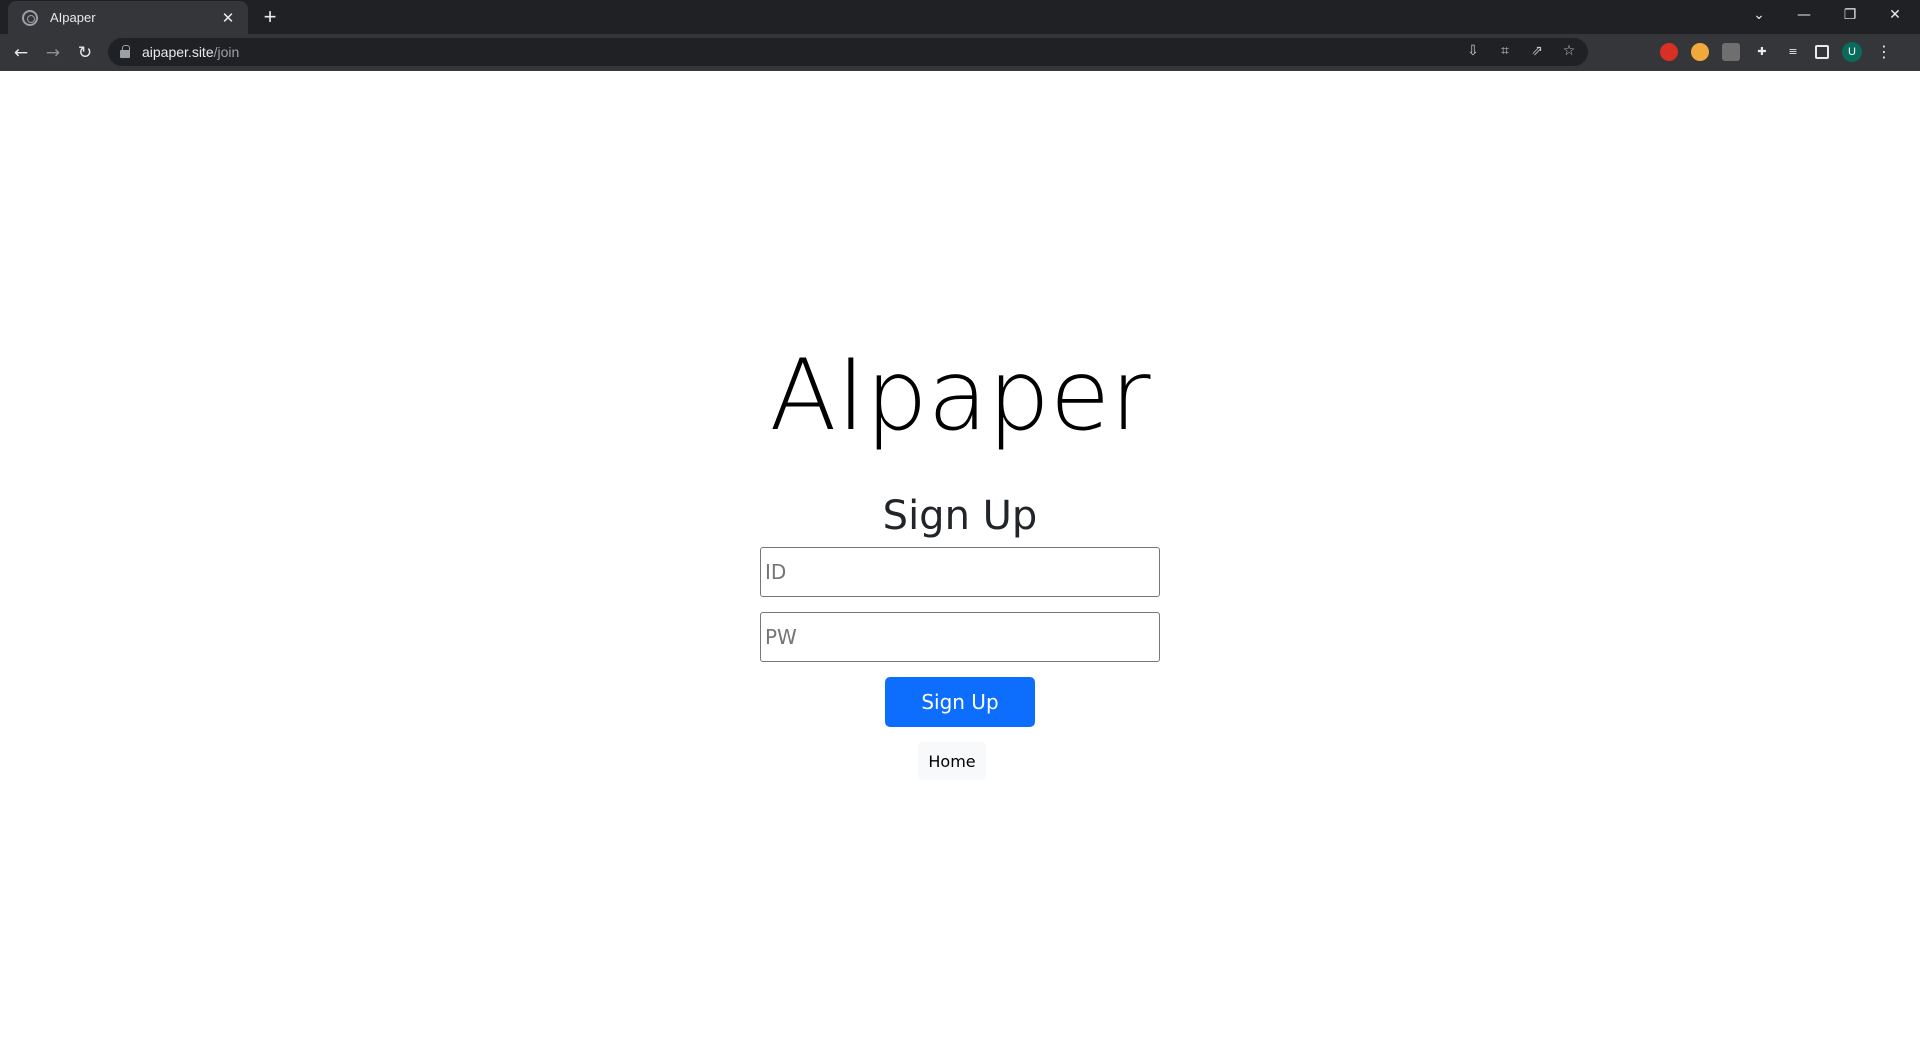  Describe the element at coordinates (128, 17) in the screenshot. I see `tab-aipaper: AIpaper ✕` at that location.